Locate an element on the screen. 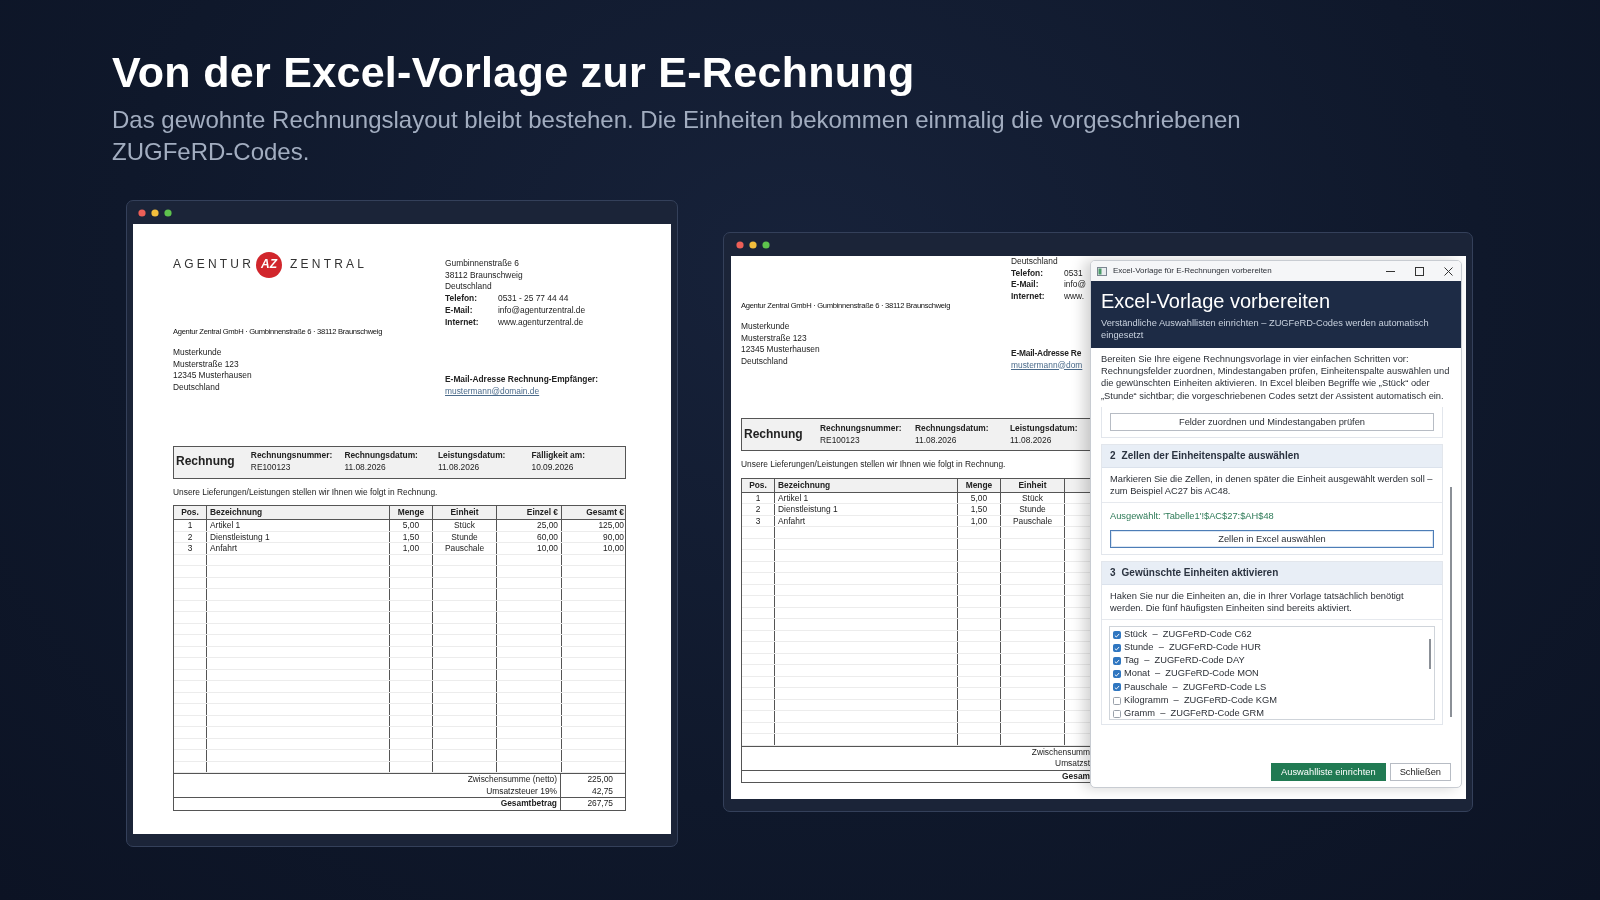 This screenshot has width=1600, height=900. unit-option: Gramm – ZUGFeRD-Code GRM is located at coordinates (1268, 713).